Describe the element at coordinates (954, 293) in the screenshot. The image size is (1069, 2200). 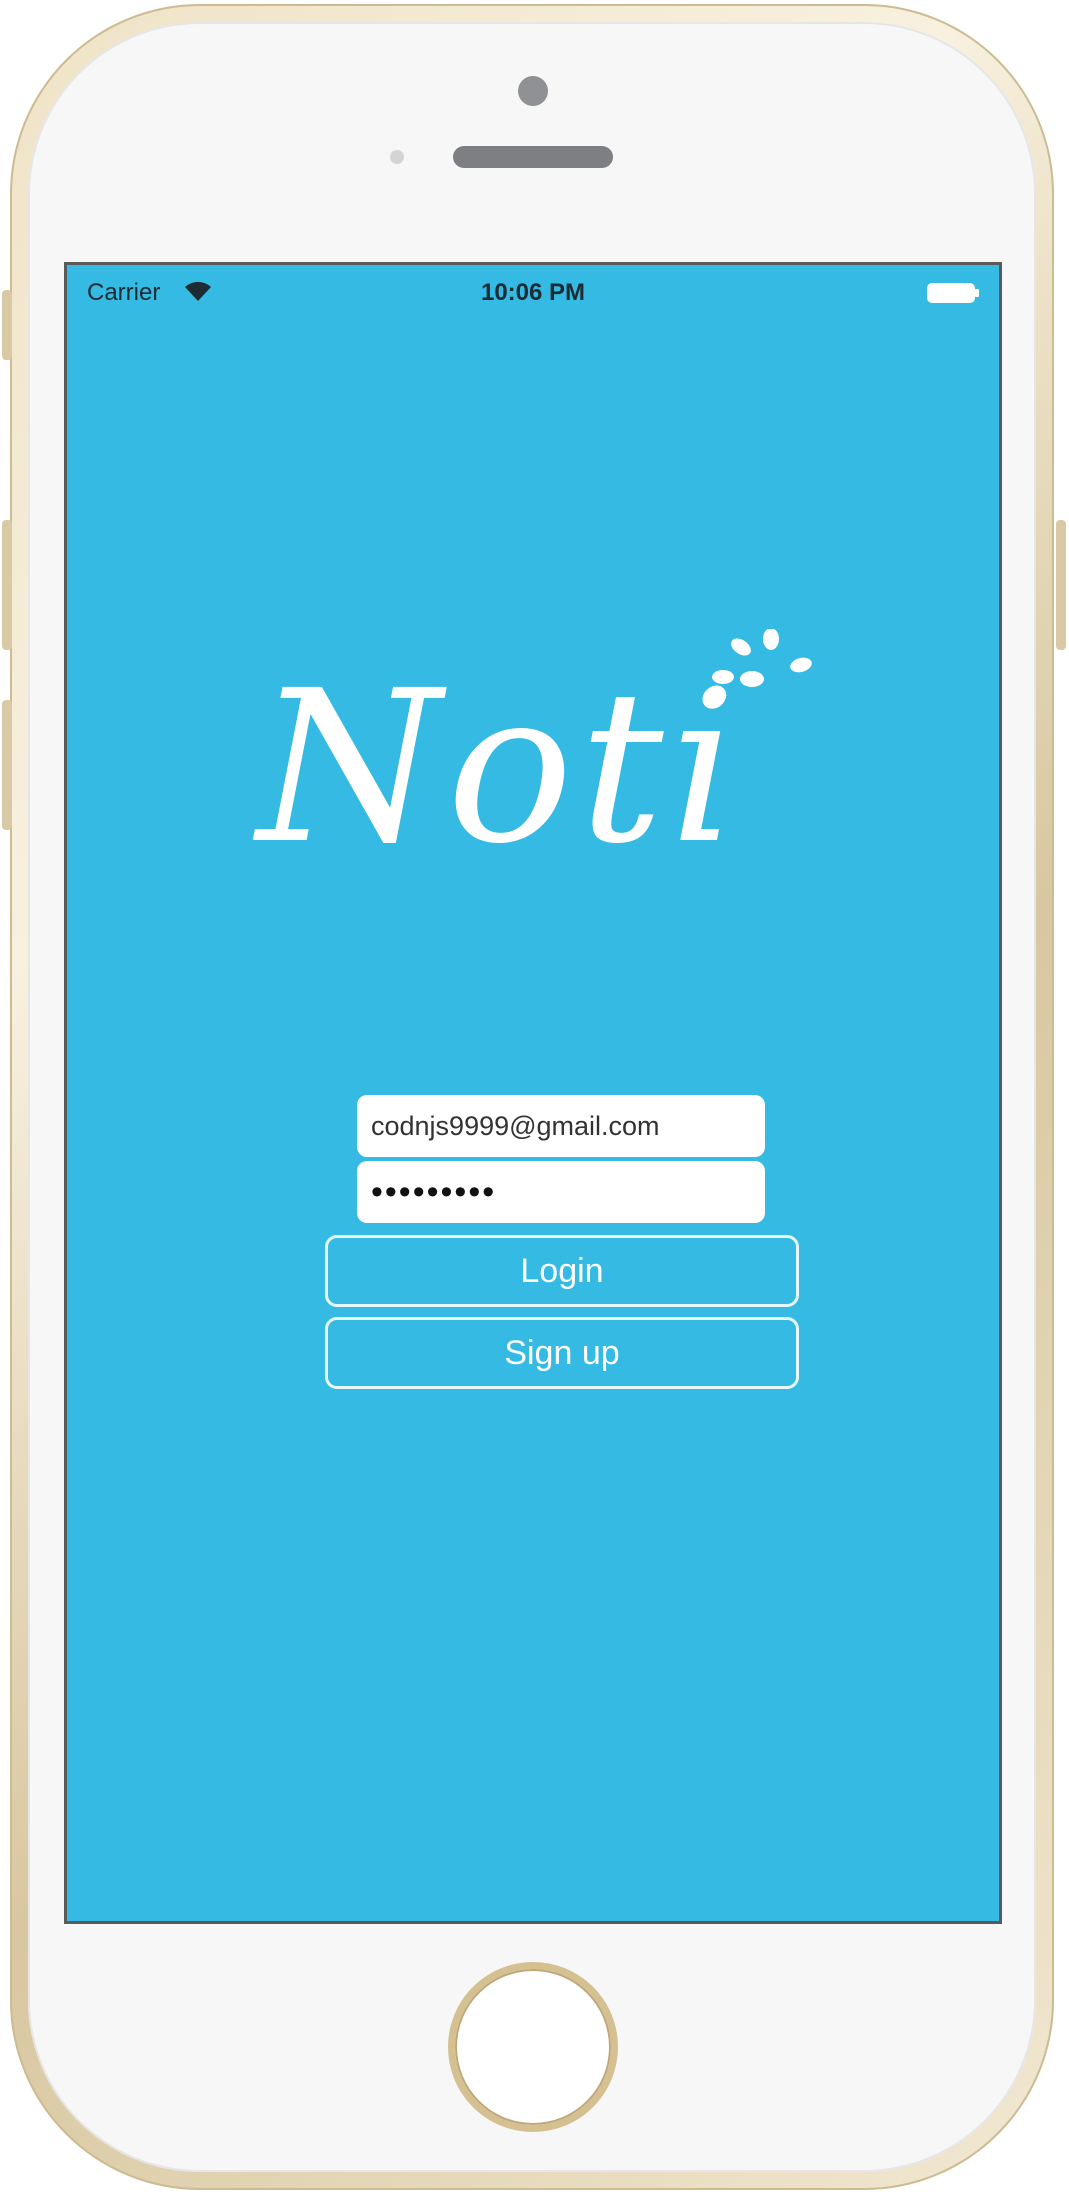
I see `battery-icon` at that location.